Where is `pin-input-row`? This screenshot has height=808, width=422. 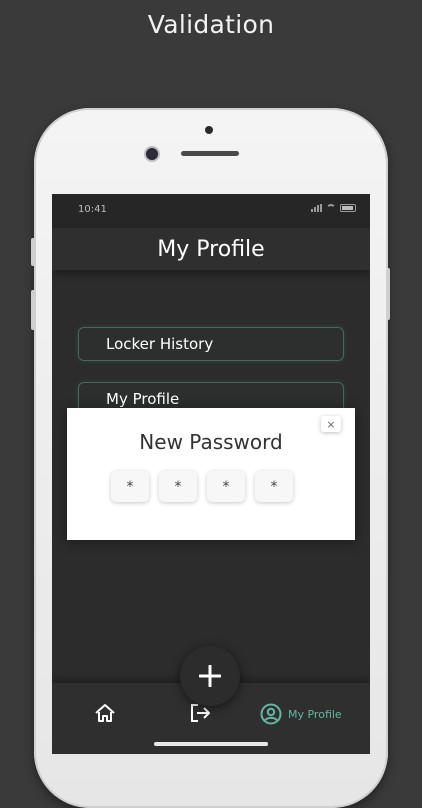 pin-input-row is located at coordinates (202, 486).